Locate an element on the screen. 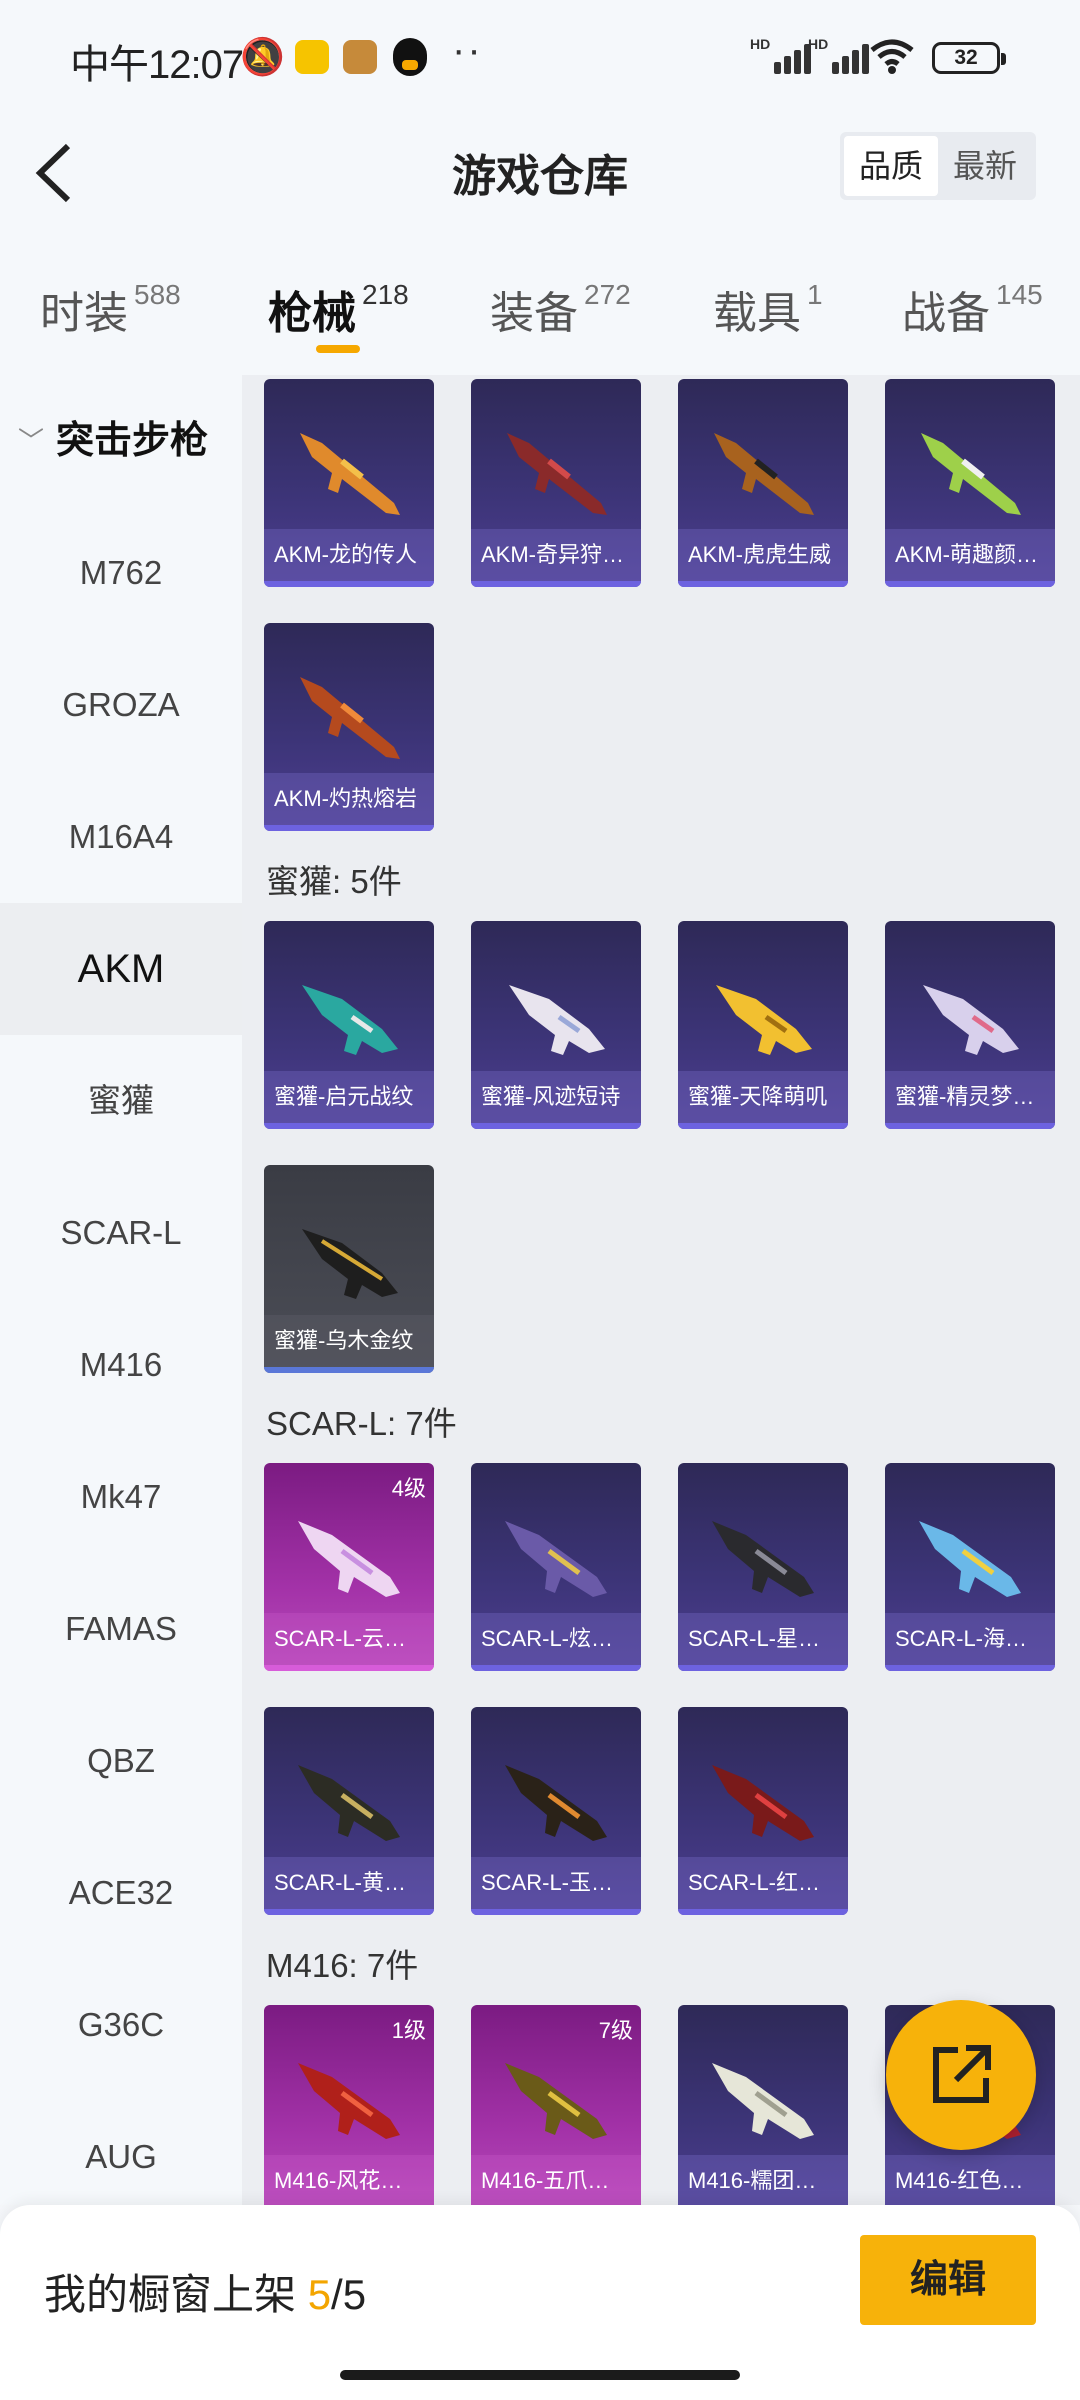  sidebar-group-assault-rifles: ﹀ 突击步枪 is located at coordinates (121, 441).